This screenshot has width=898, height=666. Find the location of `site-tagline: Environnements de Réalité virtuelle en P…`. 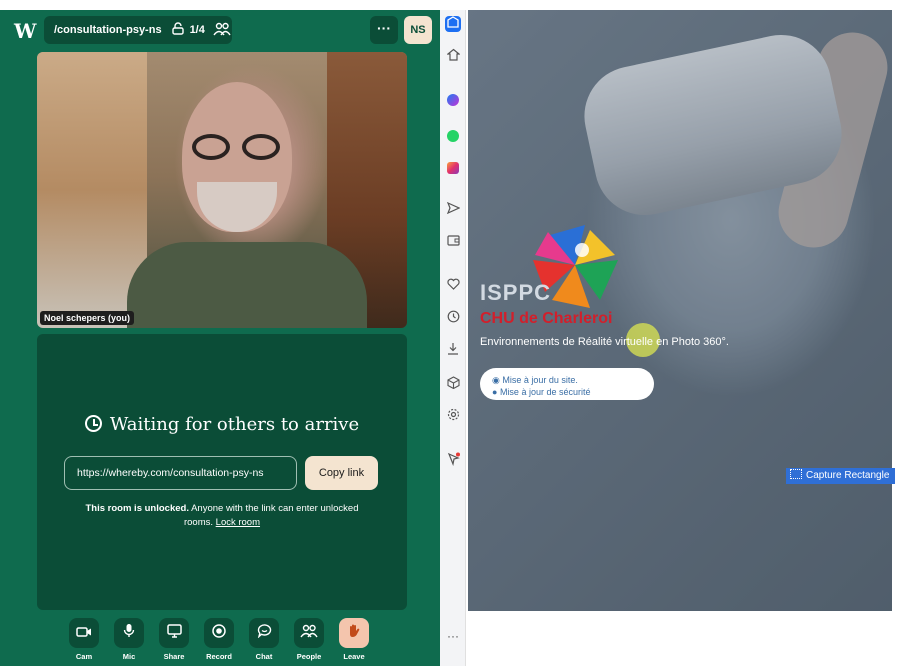

site-tagline: Environnements de Réalité virtuelle en P… is located at coordinates (604, 342).